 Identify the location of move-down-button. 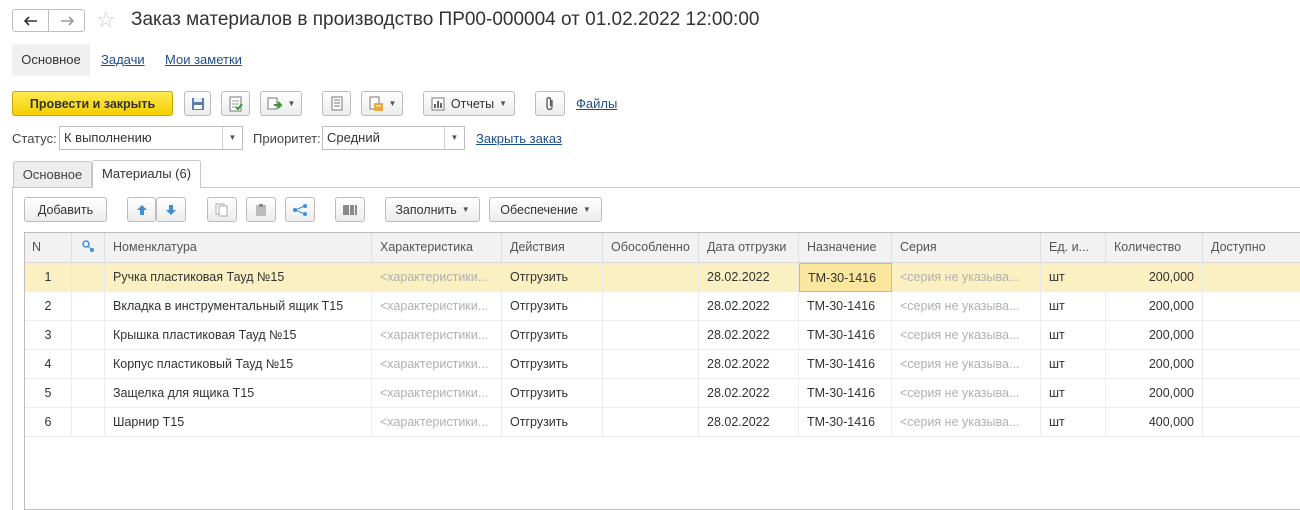
(171, 209).